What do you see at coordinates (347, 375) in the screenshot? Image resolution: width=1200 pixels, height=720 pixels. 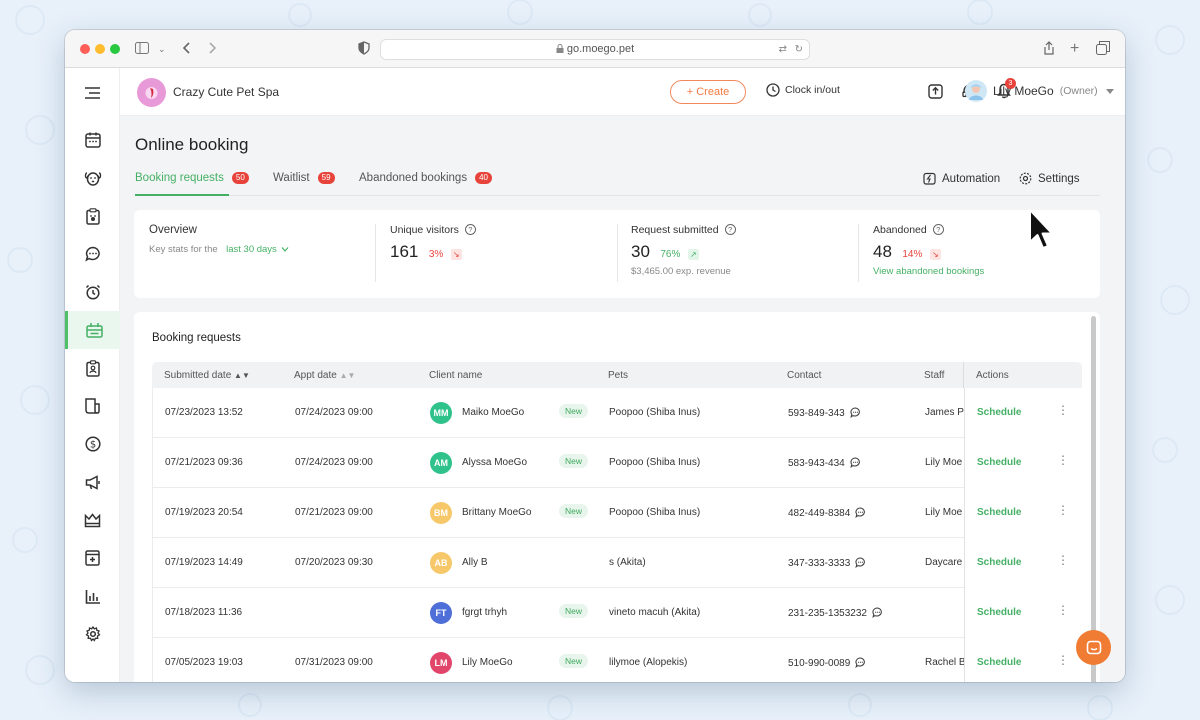 I see `sort-icon: ▲▼` at bounding box center [347, 375].